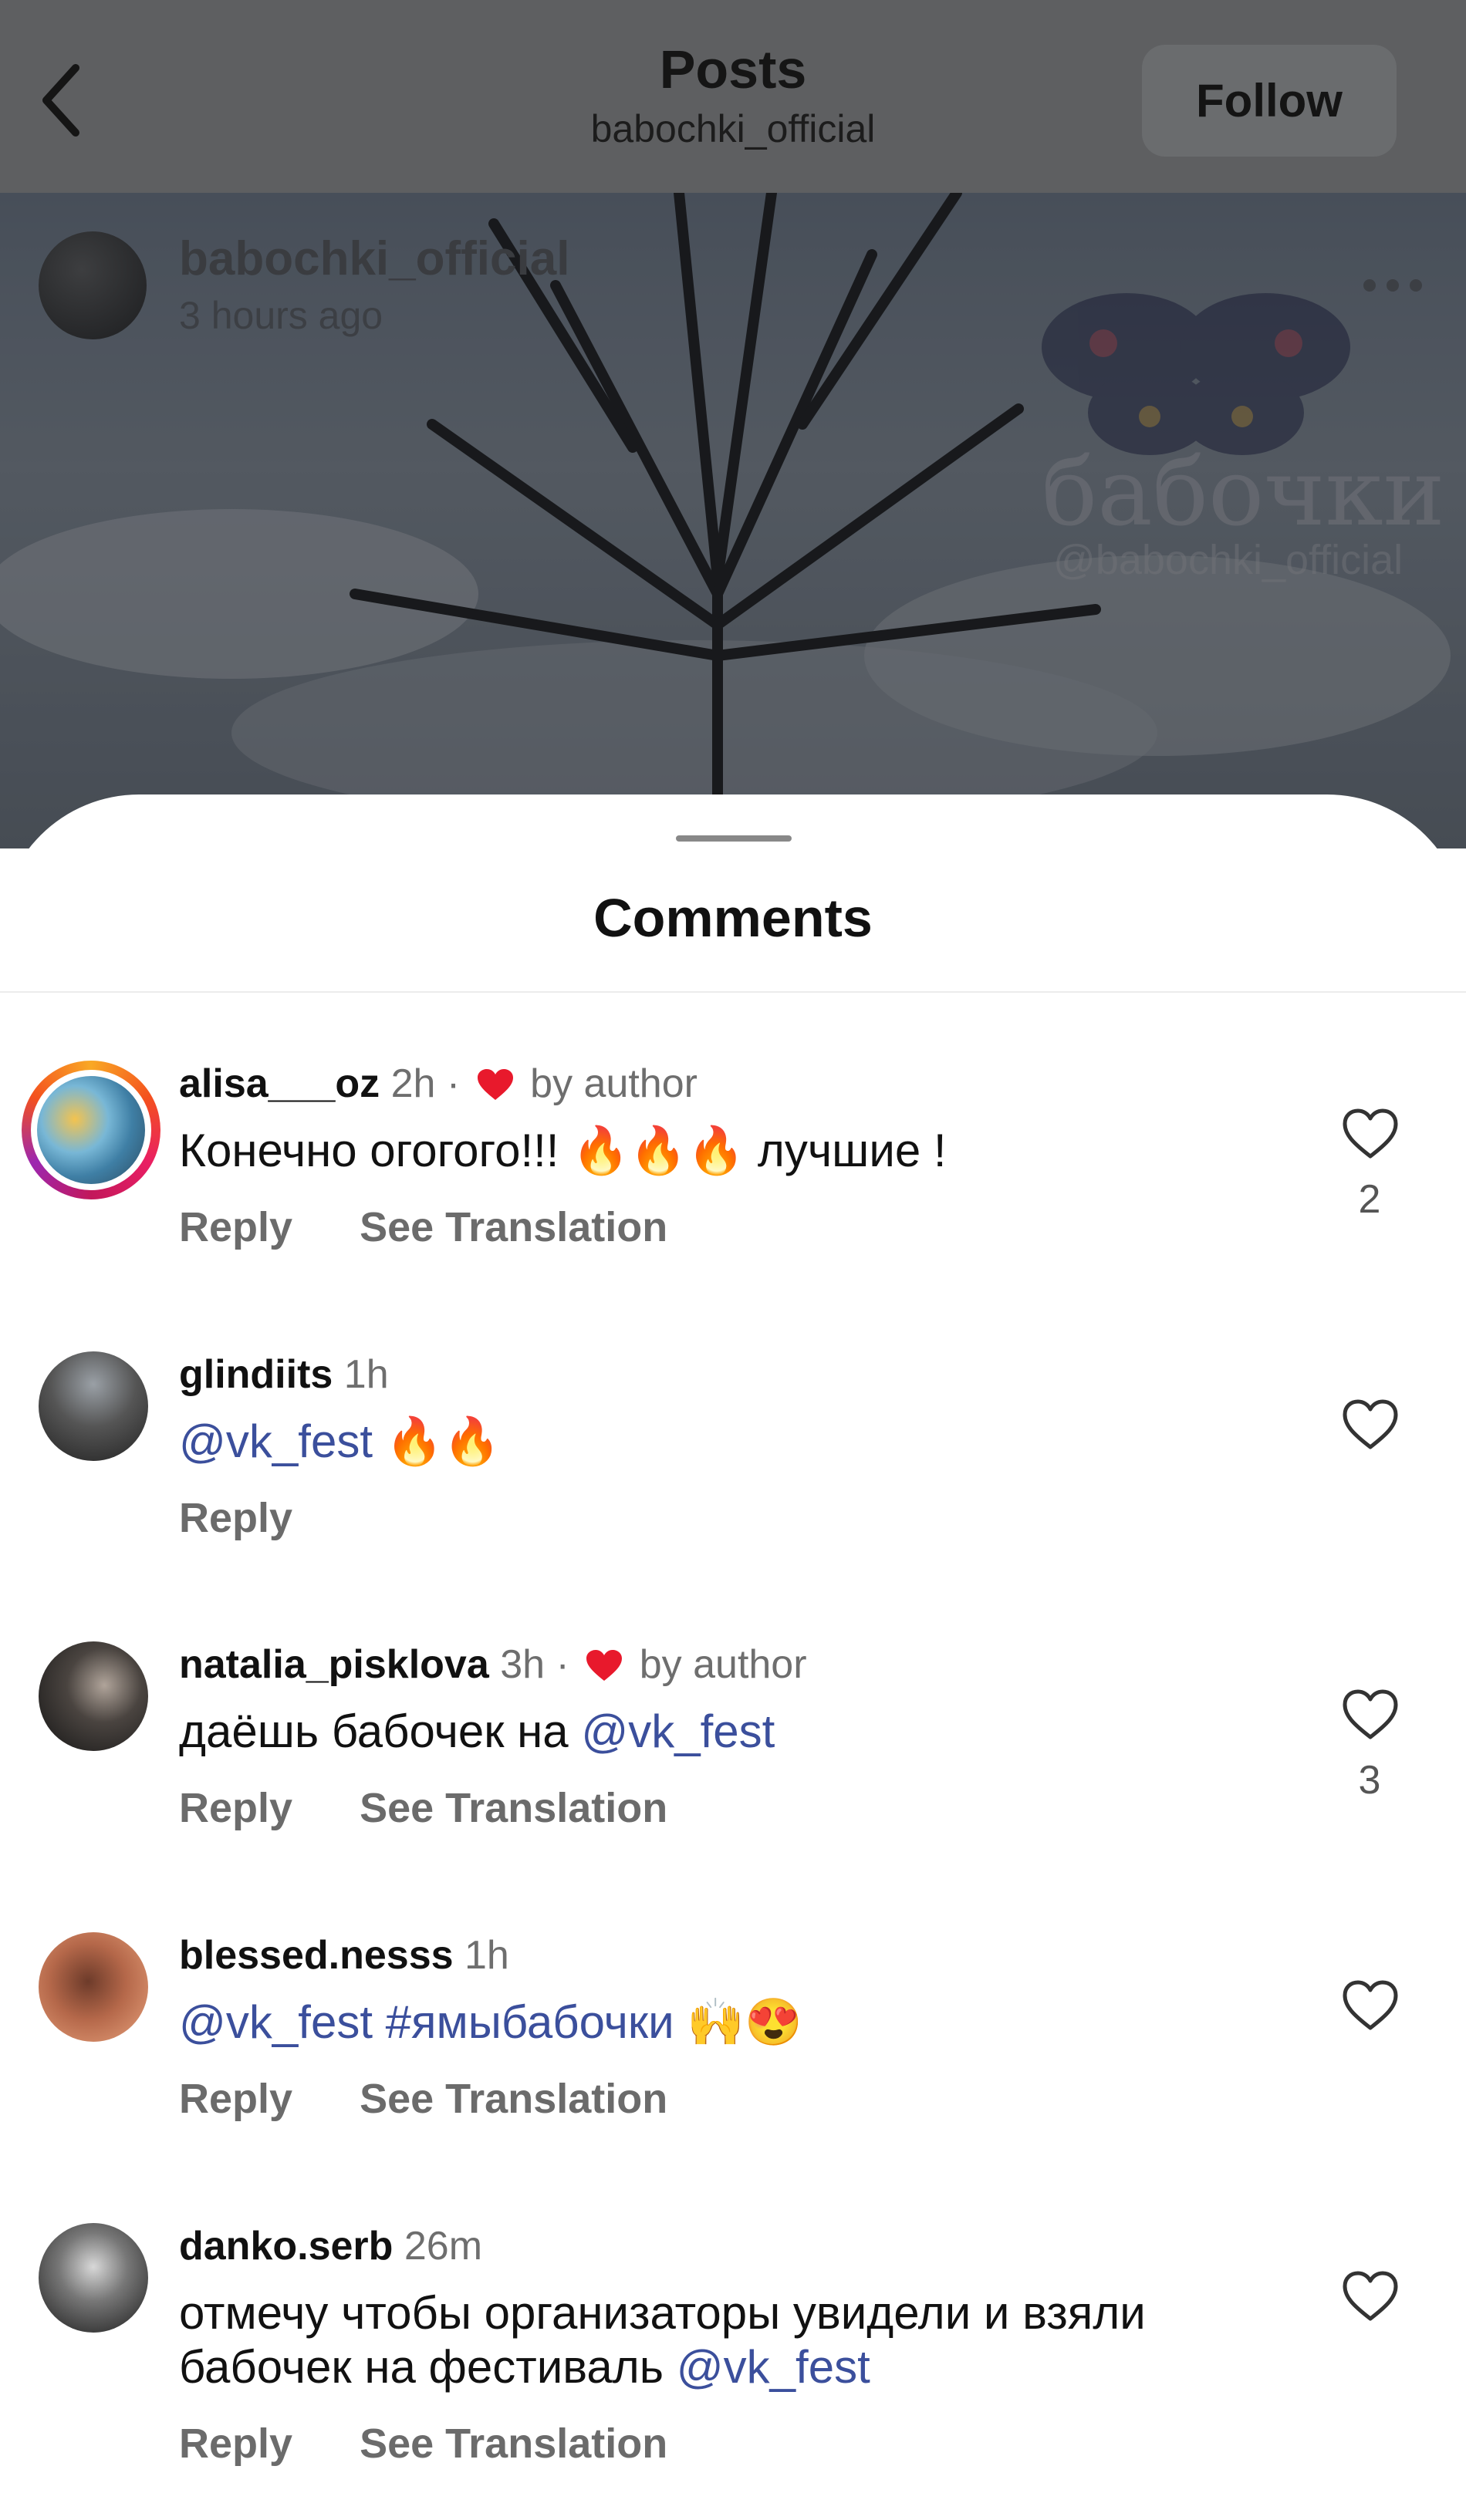 The height and width of the screenshot is (2520, 1466). What do you see at coordinates (733, 289) in the screenshot?
I see `post-author-row: babochki_official 3 hours ago` at bounding box center [733, 289].